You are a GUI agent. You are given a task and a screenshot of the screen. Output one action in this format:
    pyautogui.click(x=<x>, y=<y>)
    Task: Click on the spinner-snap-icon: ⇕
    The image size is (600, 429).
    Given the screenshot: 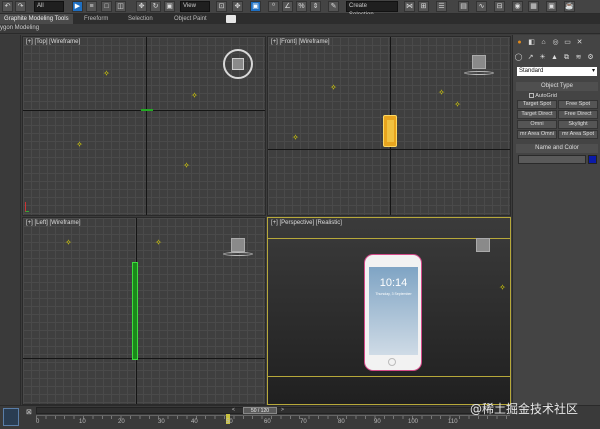 What is the action you would take?
    pyautogui.click(x=315, y=6)
    